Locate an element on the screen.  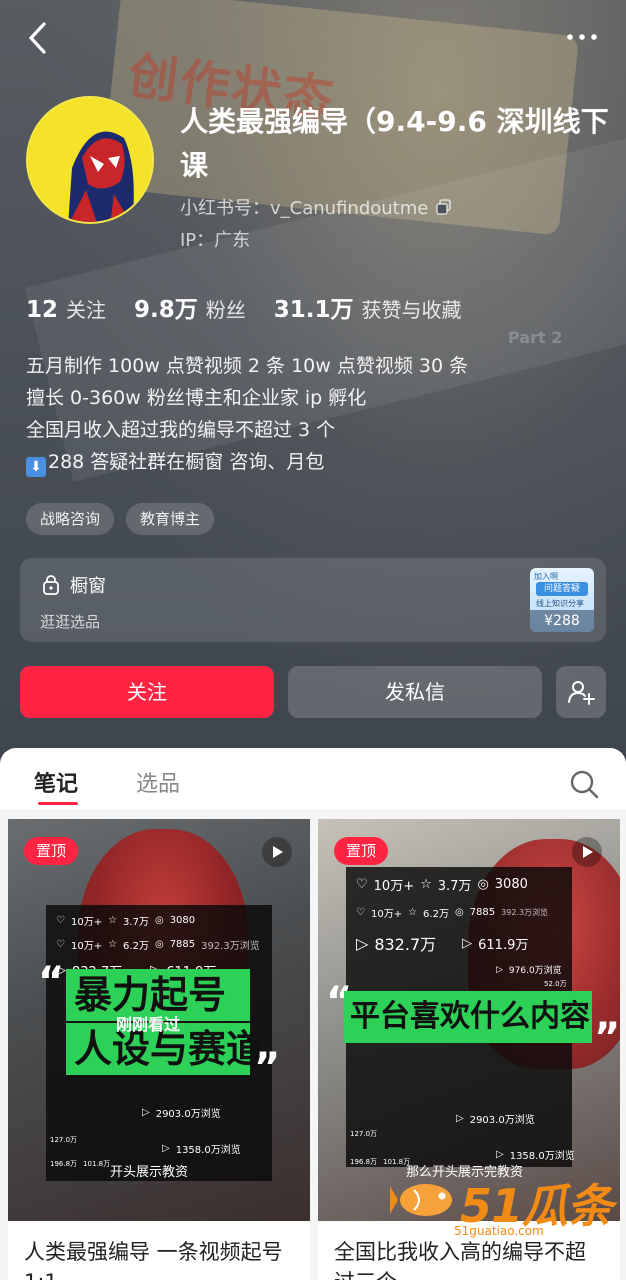
spiderman-avatar-icon is located at coordinates (90, 160).